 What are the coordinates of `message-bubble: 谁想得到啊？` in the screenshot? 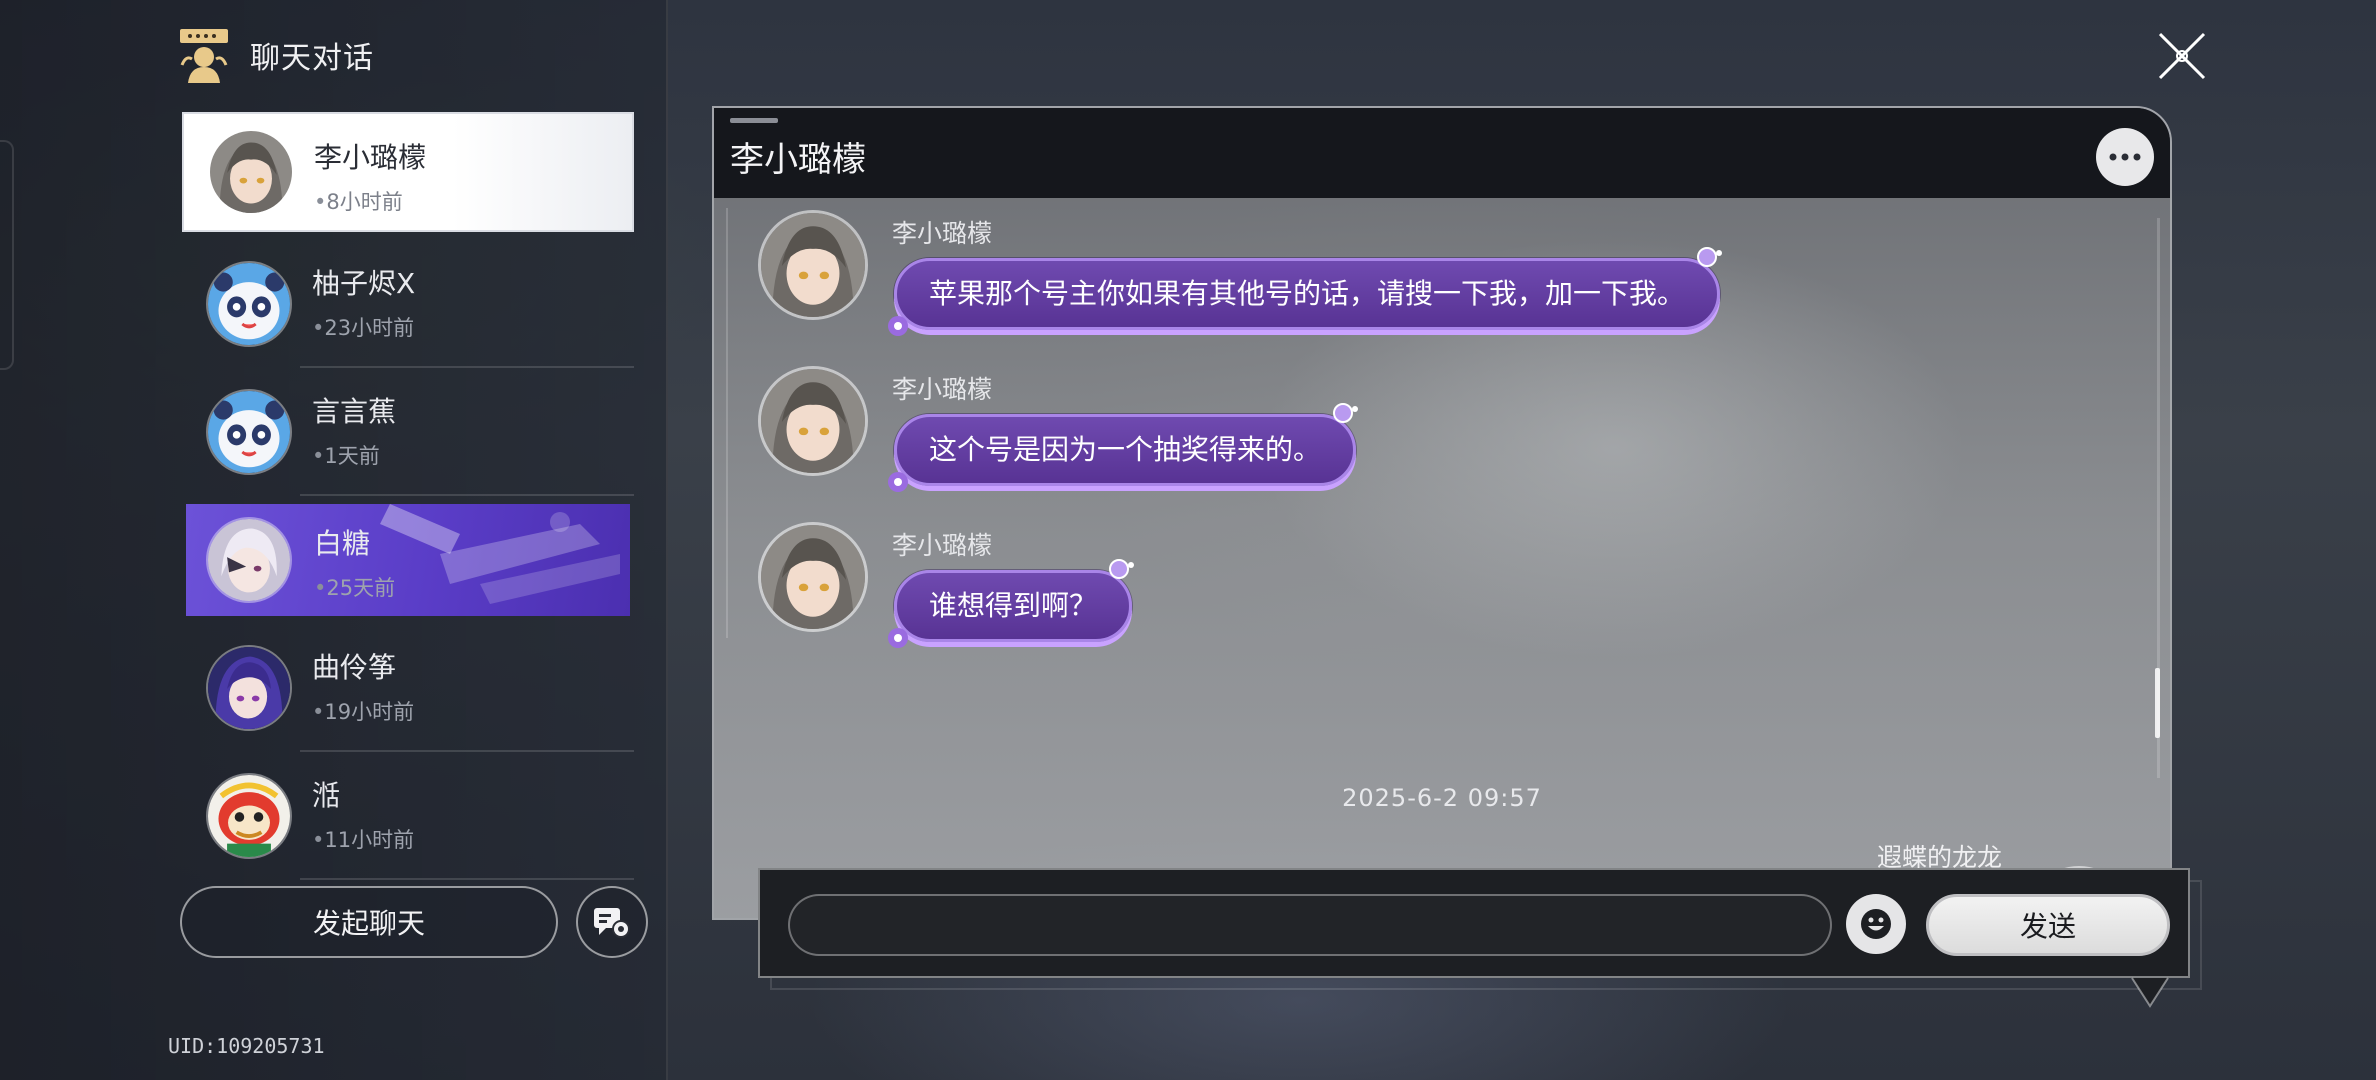 It's located at (1011, 603).